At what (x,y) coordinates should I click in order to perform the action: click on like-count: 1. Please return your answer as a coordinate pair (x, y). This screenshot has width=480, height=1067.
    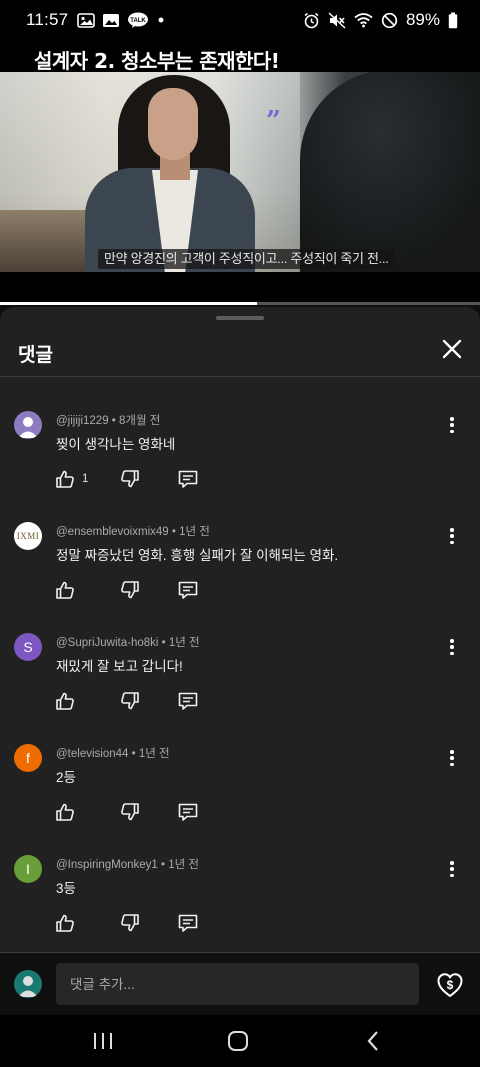
    Looking at the image, I should click on (85, 479).